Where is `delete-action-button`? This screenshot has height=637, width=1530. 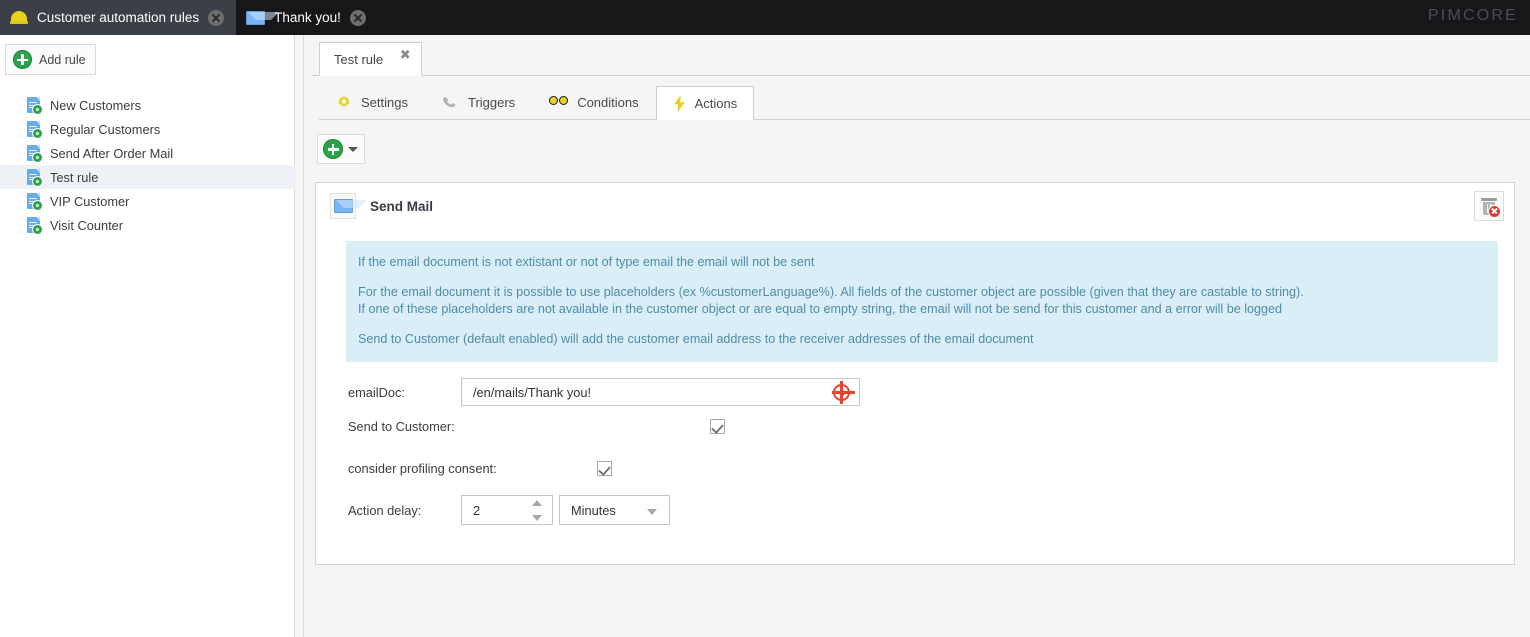 delete-action-button is located at coordinates (1489, 206).